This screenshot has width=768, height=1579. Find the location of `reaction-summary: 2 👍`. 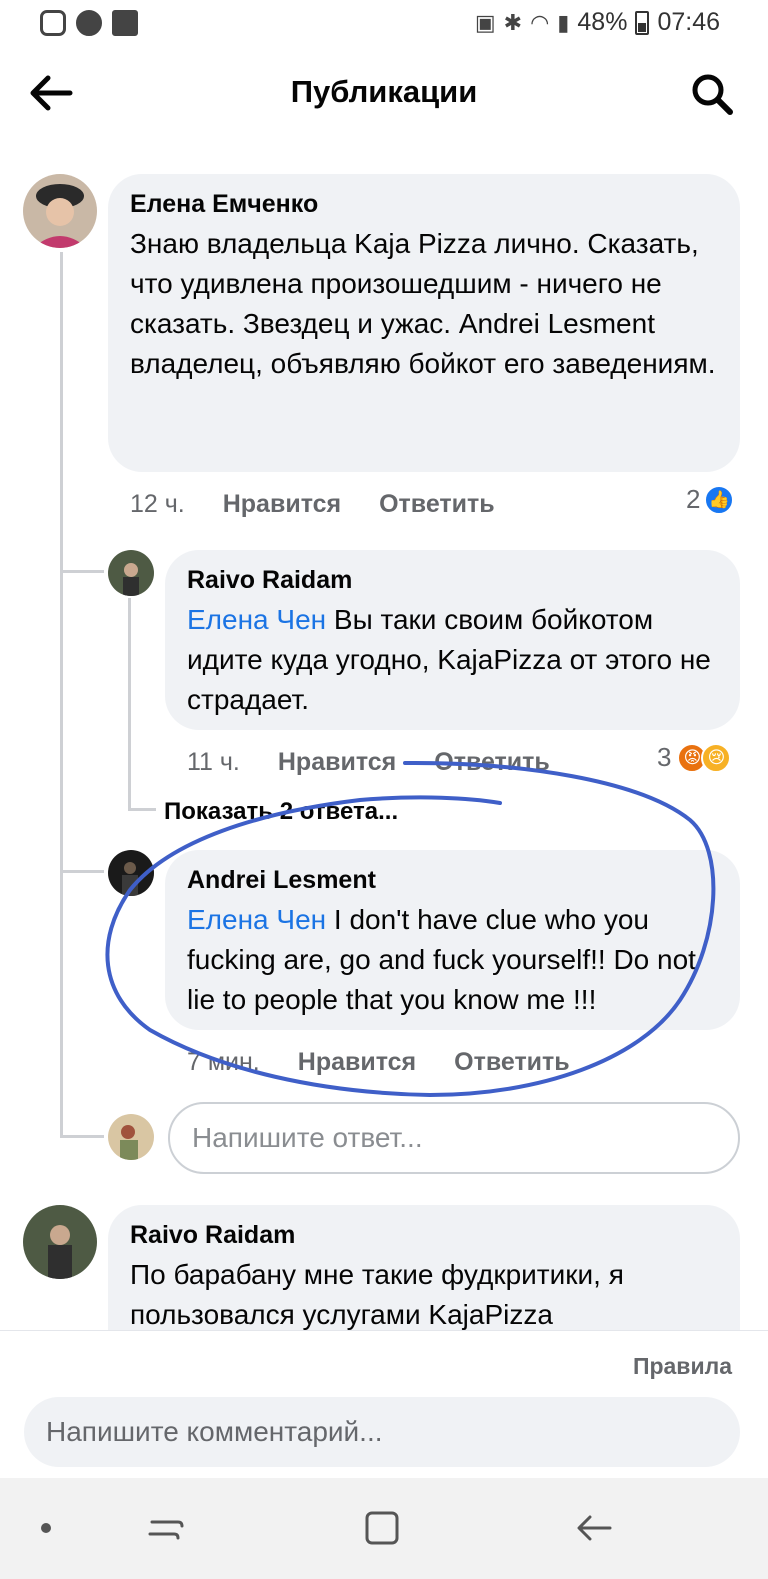

reaction-summary: 2 👍 is located at coordinates (710, 499).